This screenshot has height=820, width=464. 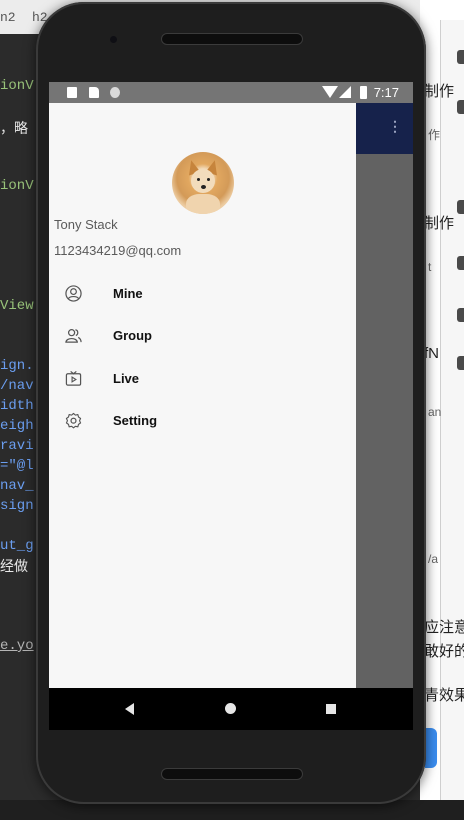 I want to click on menu-item-group: Group, so click(x=202, y=336).